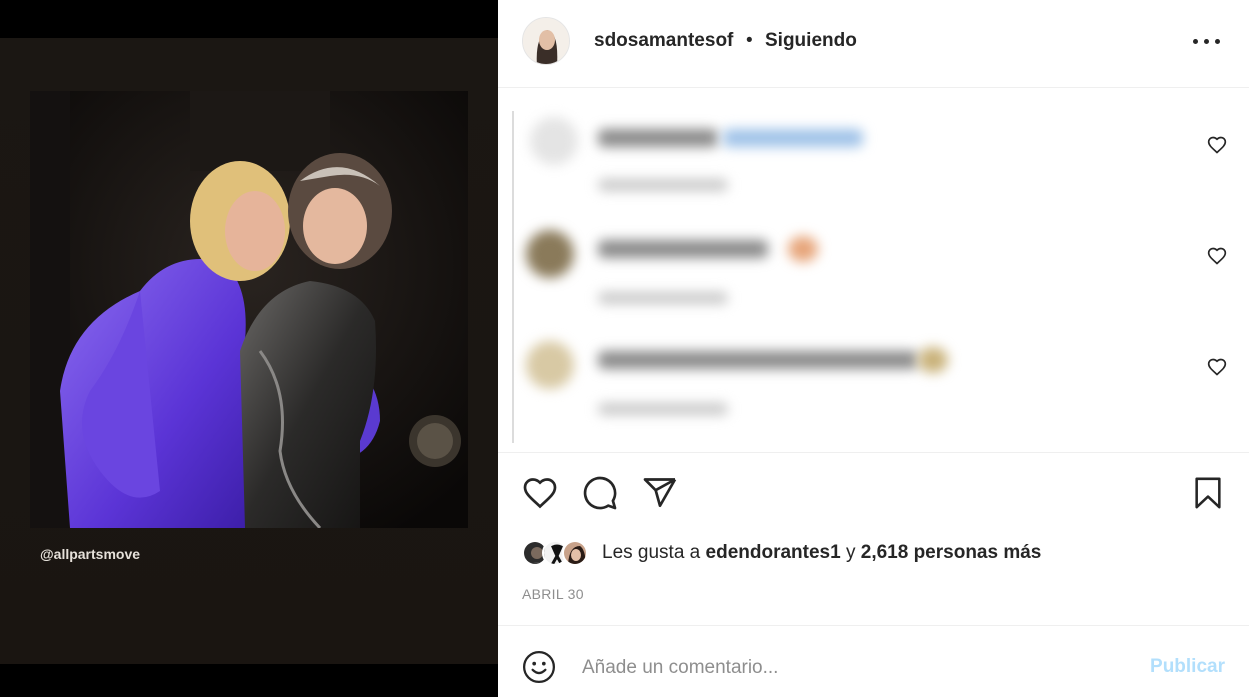 The height and width of the screenshot is (697, 1249). What do you see at coordinates (842, 668) in the screenshot?
I see `comment-input` at bounding box center [842, 668].